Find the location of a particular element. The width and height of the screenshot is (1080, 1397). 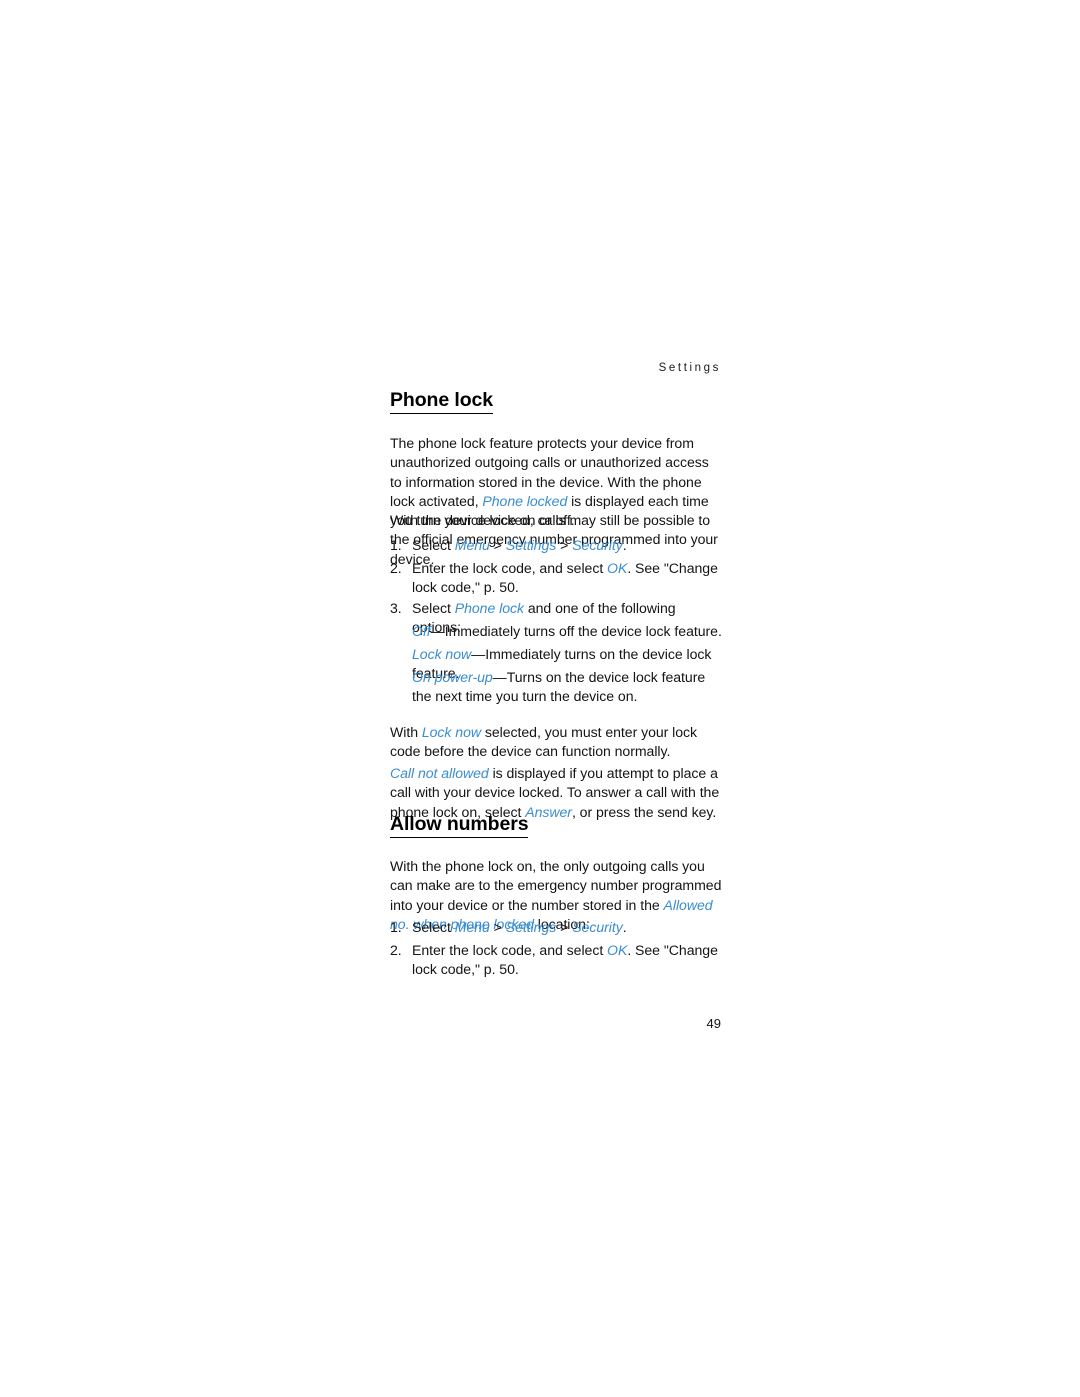

ui-term-call-not-allowed: Call not allowed is located at coordinates (439, 773).